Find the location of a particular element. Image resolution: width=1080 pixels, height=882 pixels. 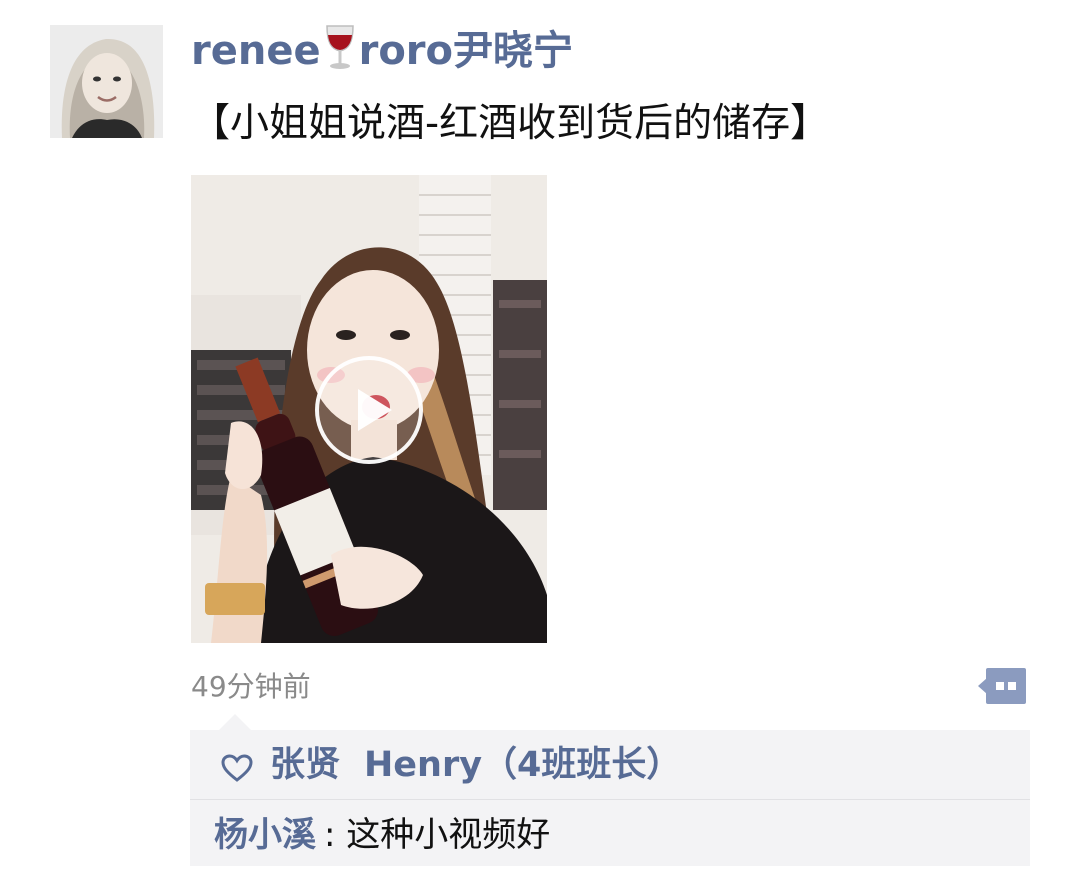

comment-item: 杨小溪 : 这种小视频好 is located at coordinates (610, 835).